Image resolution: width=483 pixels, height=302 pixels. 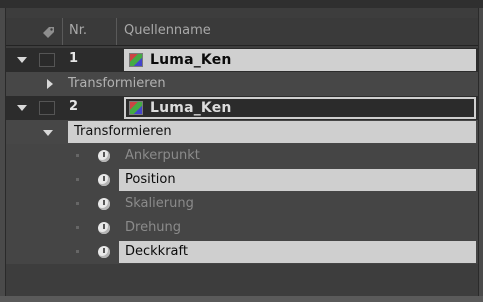 I want to click on collapse-triangle-icon, so click(x=50, y=84).